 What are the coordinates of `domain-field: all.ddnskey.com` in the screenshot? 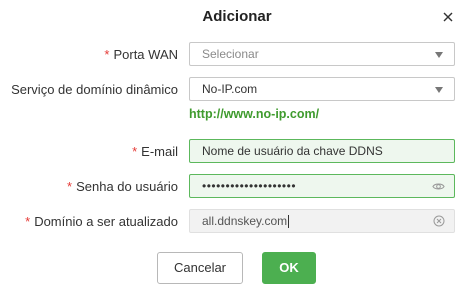 It's located at (322, 221).